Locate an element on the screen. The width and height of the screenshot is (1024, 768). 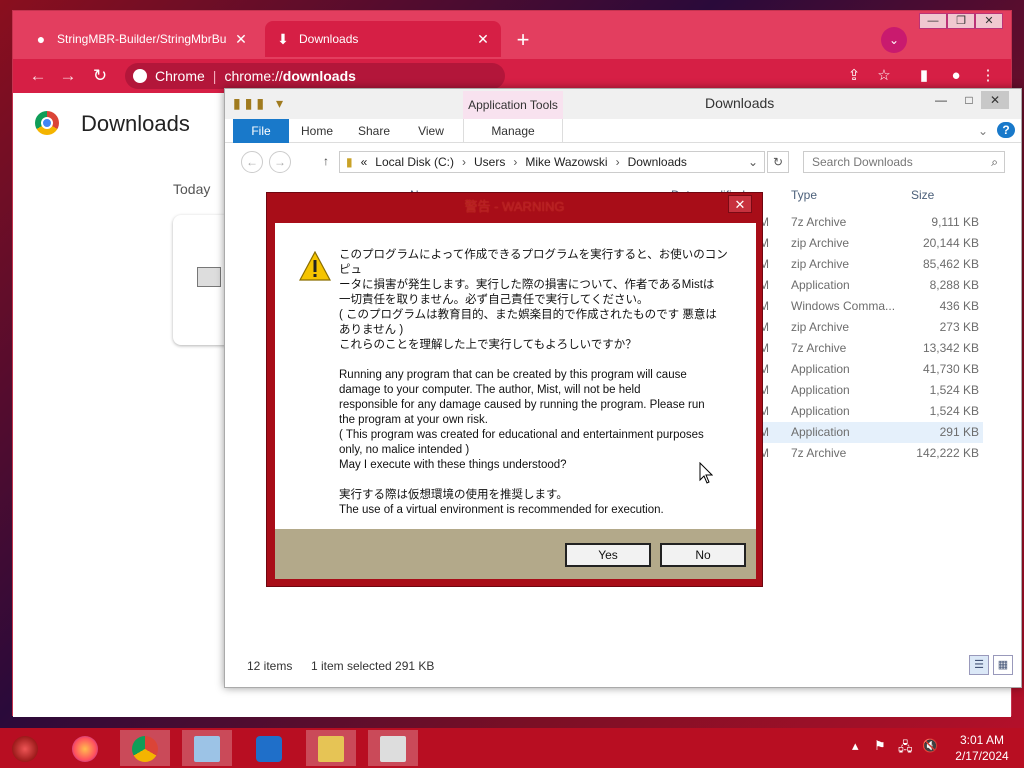
restore-button: ❐ is located at coordinates (961, 21).